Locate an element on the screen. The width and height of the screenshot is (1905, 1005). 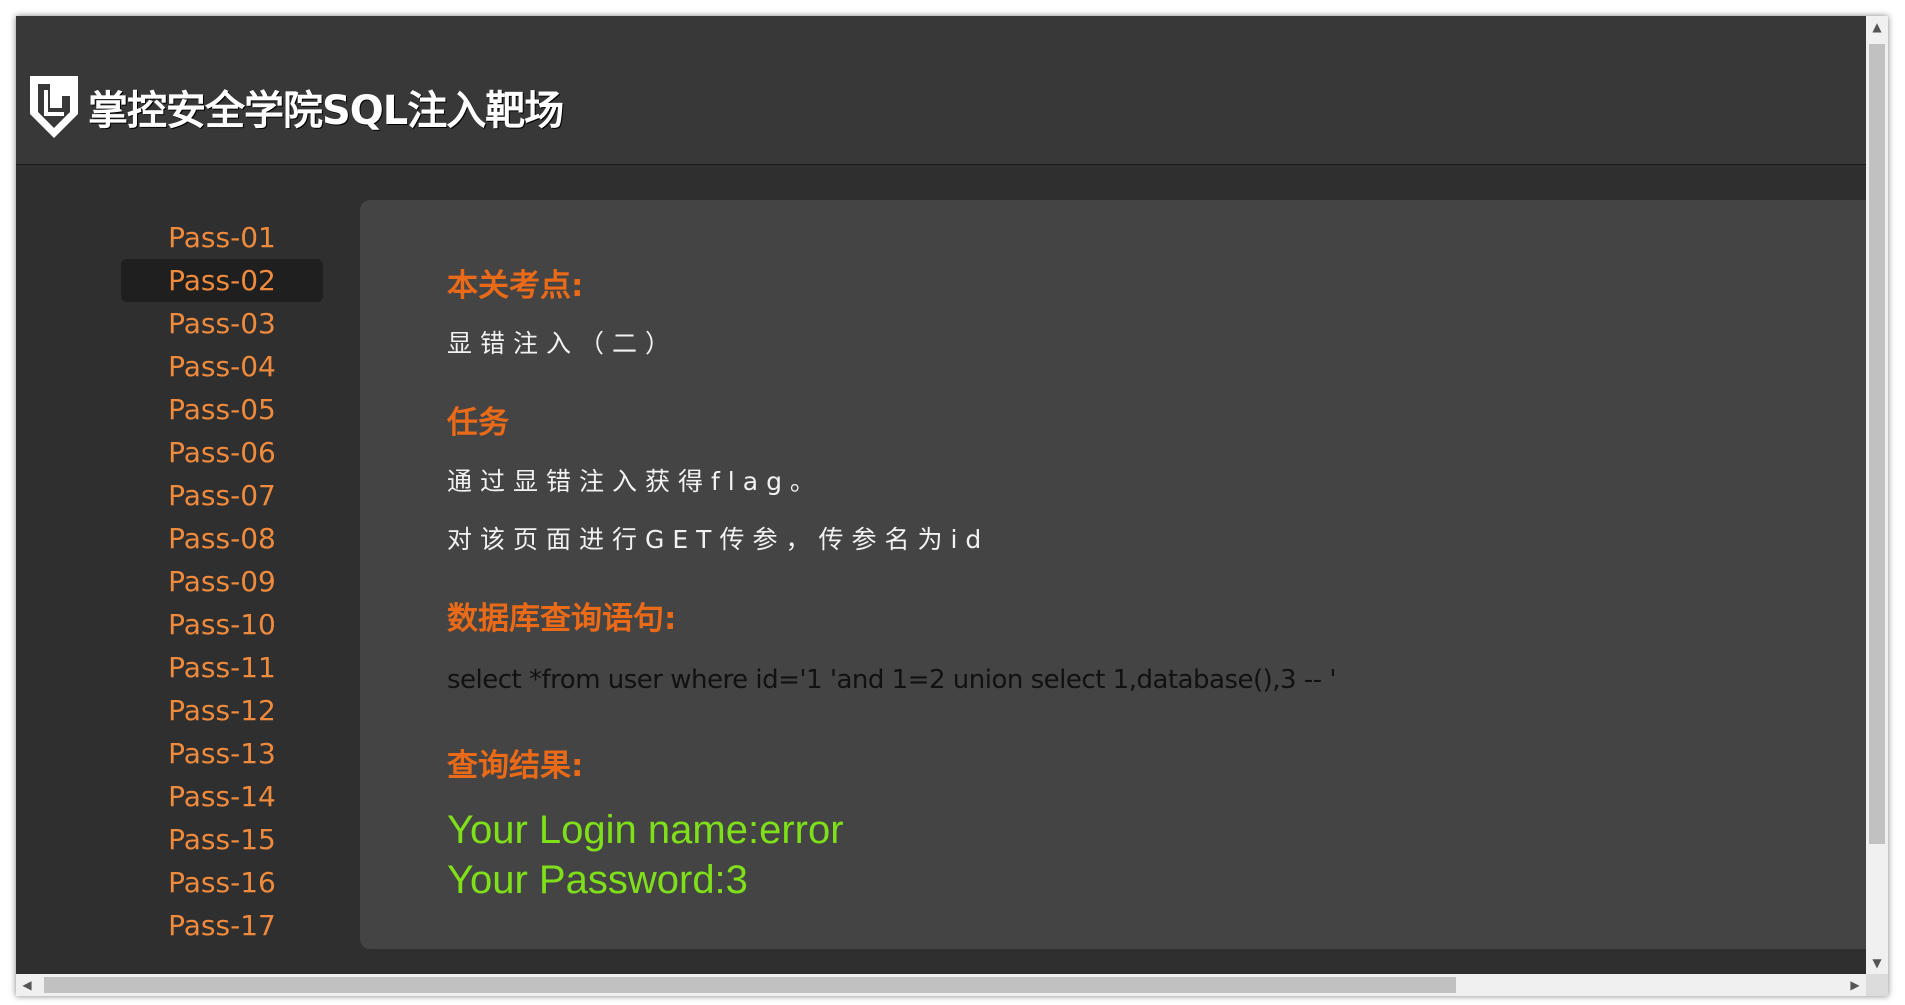
sidebar-item-pass-17: Pass-17 is located at coordinates (222, 925).